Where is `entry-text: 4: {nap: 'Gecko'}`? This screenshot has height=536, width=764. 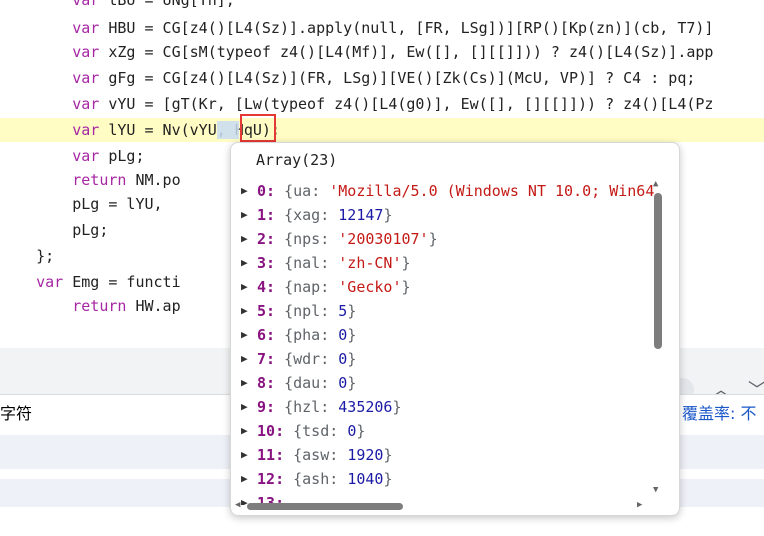 entry-text: 4: {nap: 'Gecko'} is located at coordinates (334, 287).